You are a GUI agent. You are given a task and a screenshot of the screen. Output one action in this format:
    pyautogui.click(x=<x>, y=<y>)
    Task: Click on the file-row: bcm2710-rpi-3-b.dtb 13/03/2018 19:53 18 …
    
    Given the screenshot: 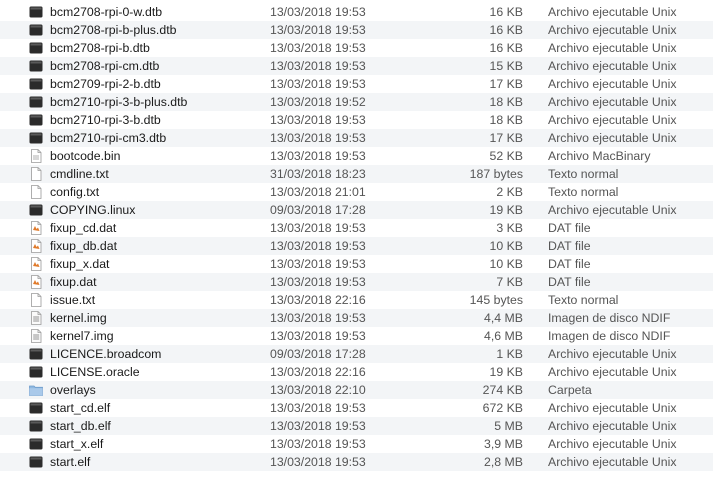 What is the action you would take?
    pyautogui.click(x=356, y=120)
    